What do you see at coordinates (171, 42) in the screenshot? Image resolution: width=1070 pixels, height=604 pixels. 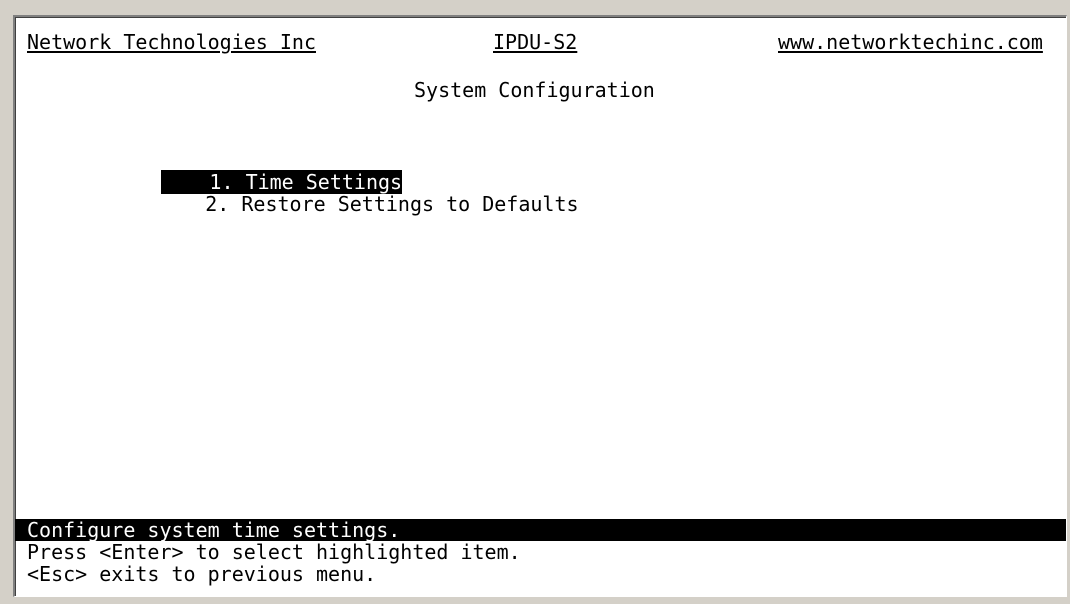 I see `company-name: Network Technologies Inc` at bounding box center [171, 42].